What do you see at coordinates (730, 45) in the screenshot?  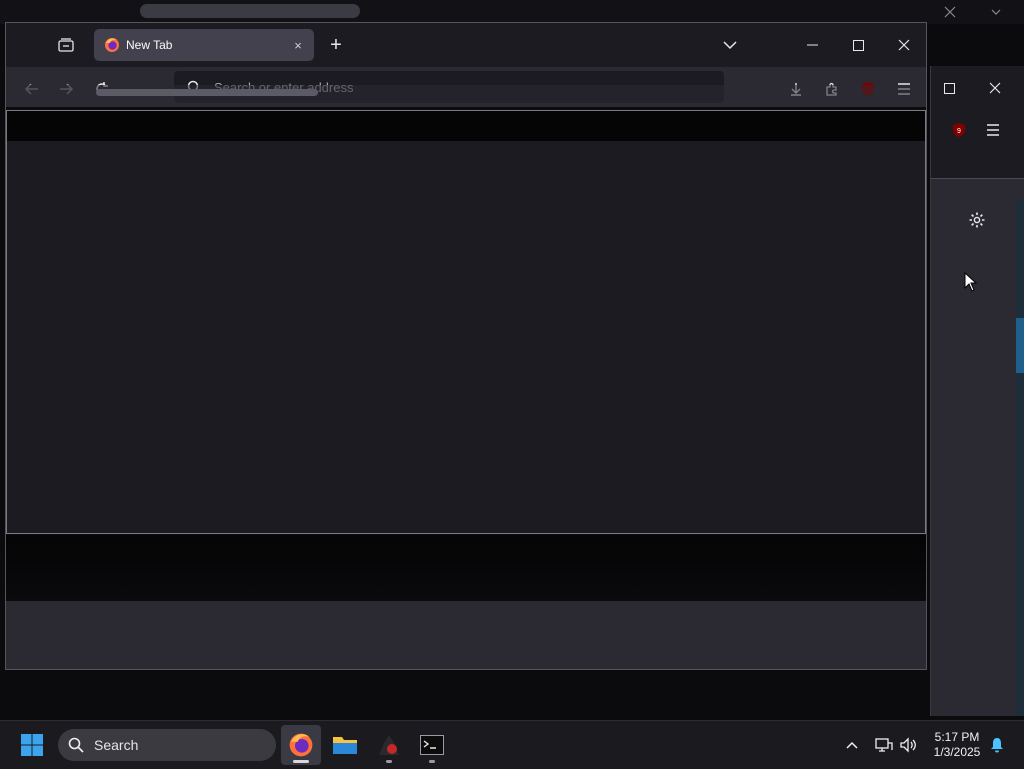 I see `list-all-tabs-chevron-icon` at bounding box center [730, 45].